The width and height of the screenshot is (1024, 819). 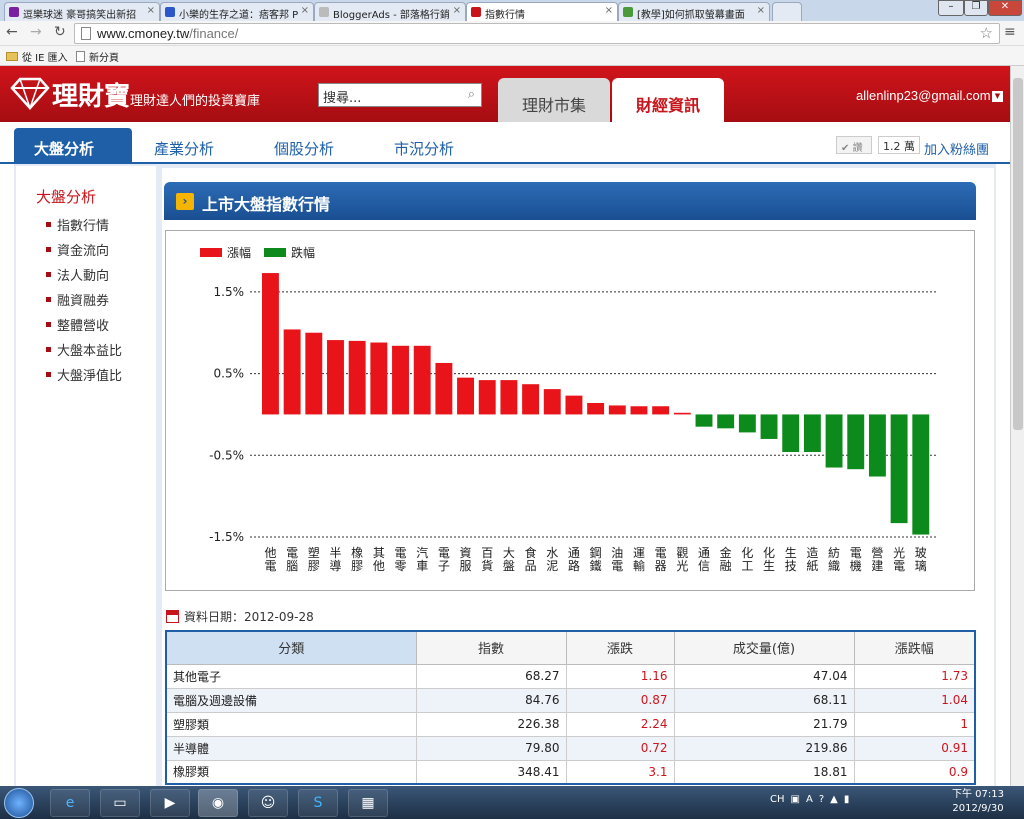 What do you see at coordinates (976, 8) in the screenshot?
I see `maximize-button: ❐` at bounding box center [976, 8].